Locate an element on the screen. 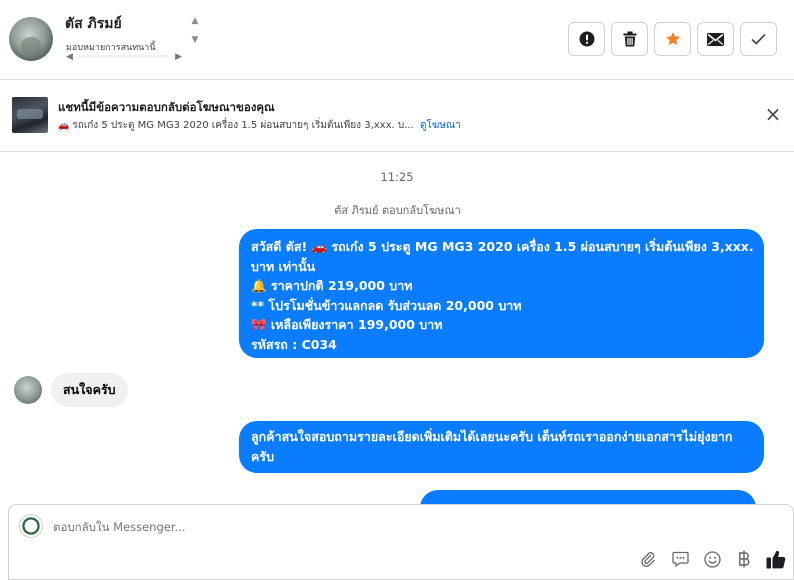 This screenshot has height=580, width=794. message-line: รหัสรถ : C034 is located at coordinates (294, 344).